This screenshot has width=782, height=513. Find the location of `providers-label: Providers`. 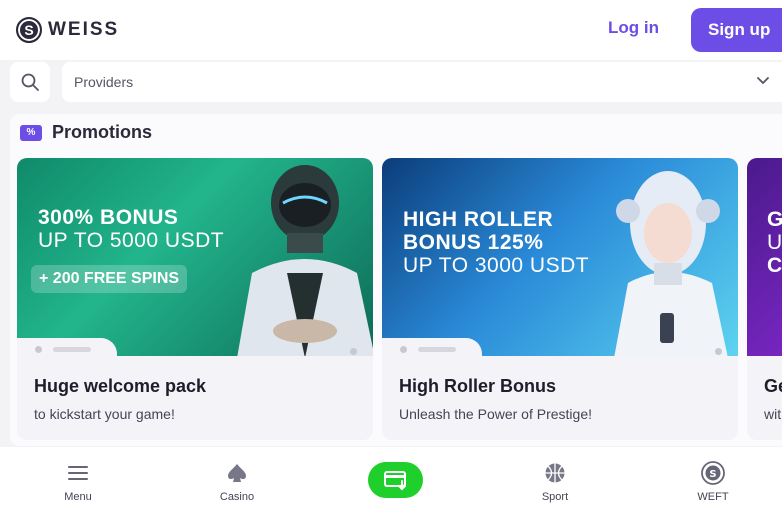

providers-label: Providers is located at coordinates (104, 82).